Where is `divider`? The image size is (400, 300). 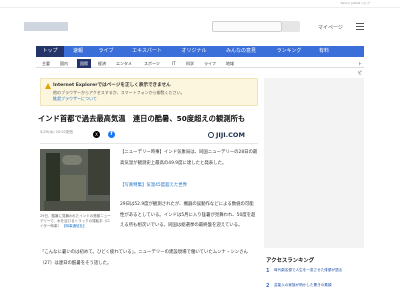
divider is located at coordinates (149, 143).